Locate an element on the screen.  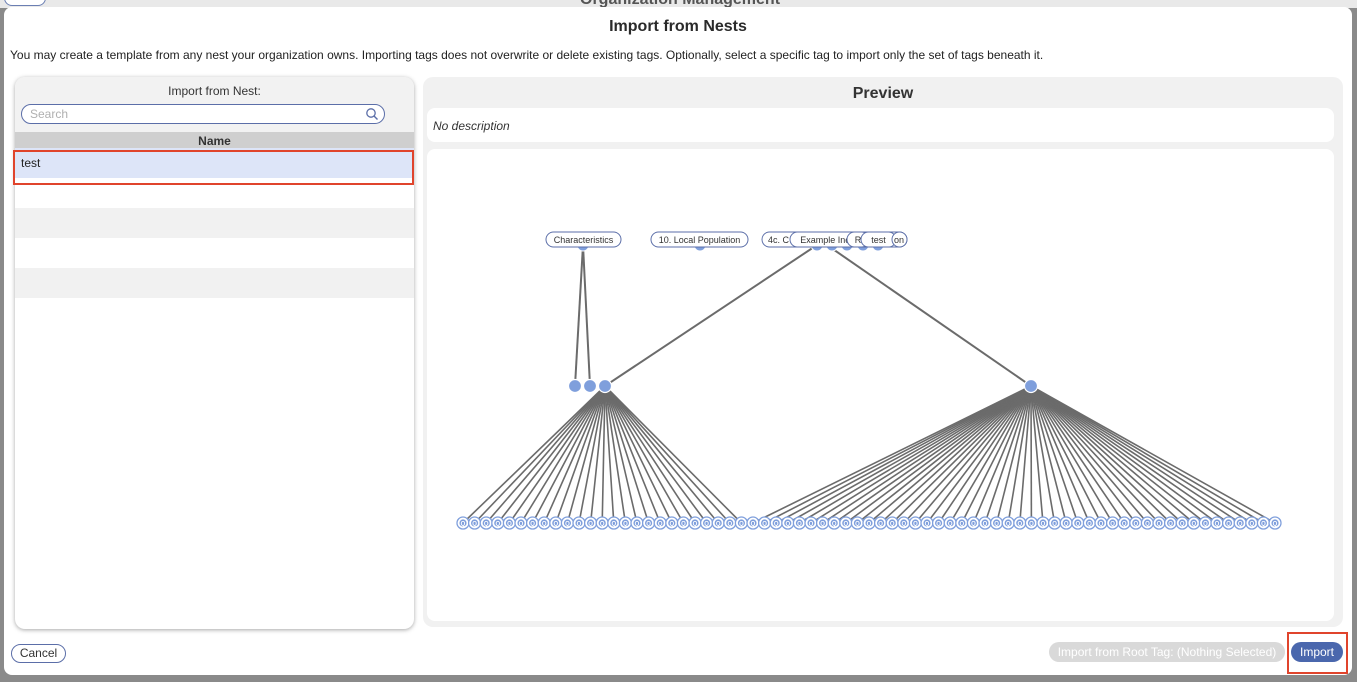
preview-description: No description is located at coordinates (471, 126).